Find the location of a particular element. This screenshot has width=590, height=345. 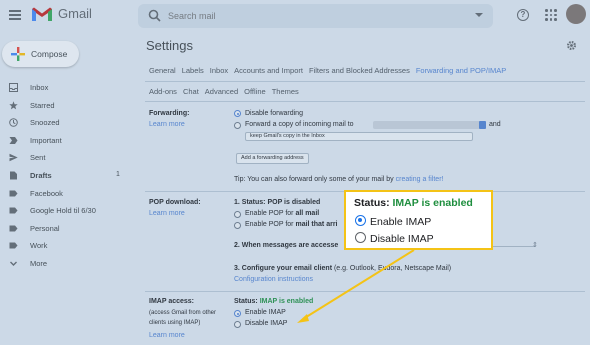

callout-disable-radio is located at coordinates (360, 237).